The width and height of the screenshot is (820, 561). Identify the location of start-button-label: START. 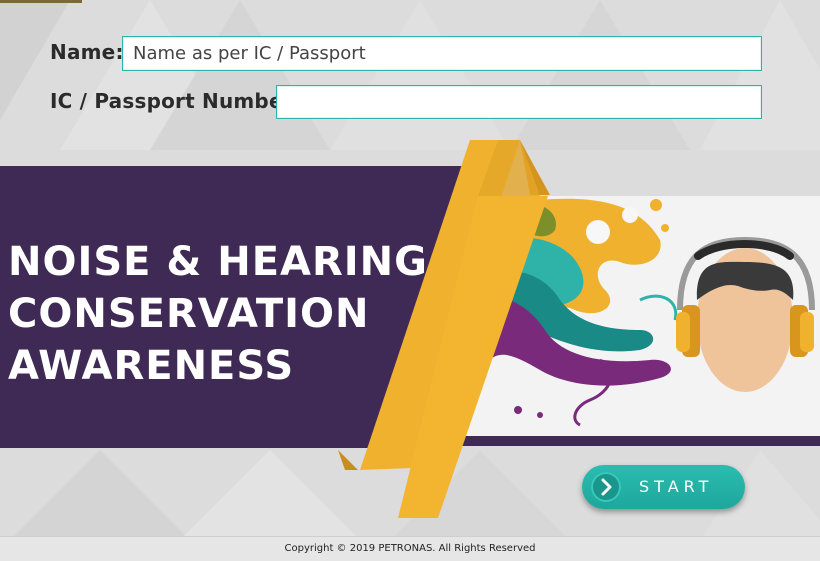
(676, 486).